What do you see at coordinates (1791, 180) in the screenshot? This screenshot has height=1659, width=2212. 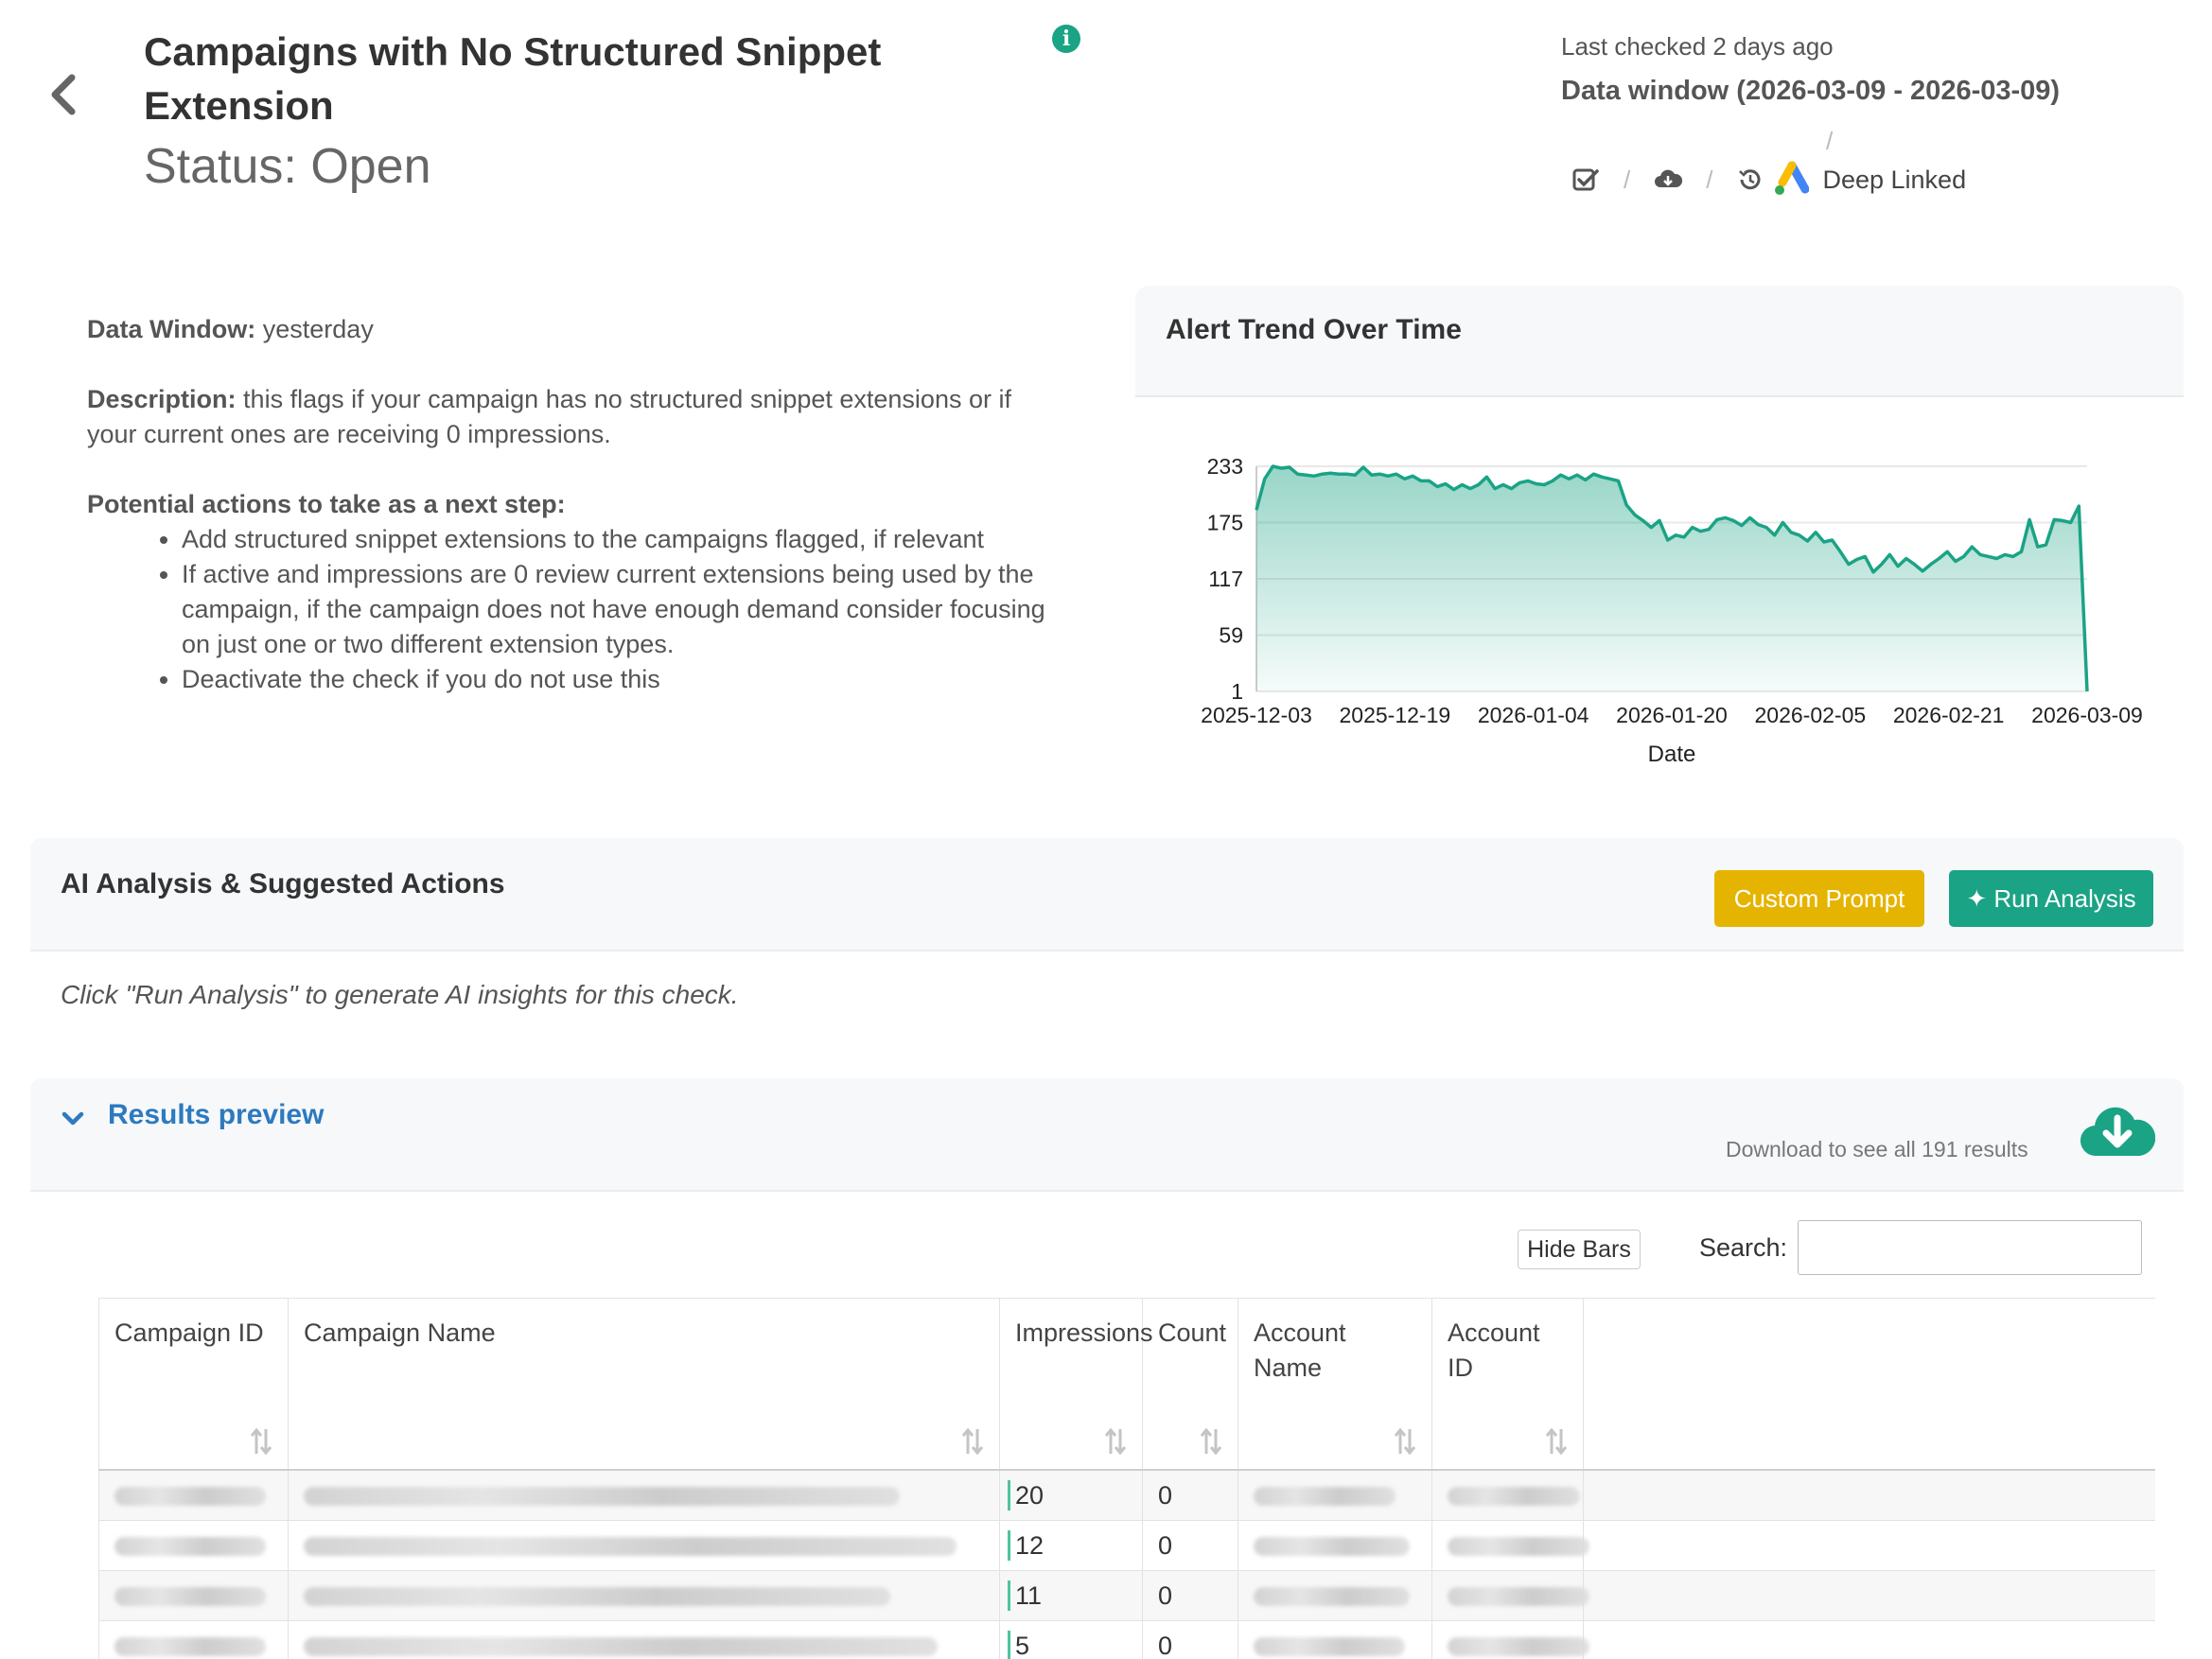 I see `google-ads-icon` at bounding box center [1791, 180].